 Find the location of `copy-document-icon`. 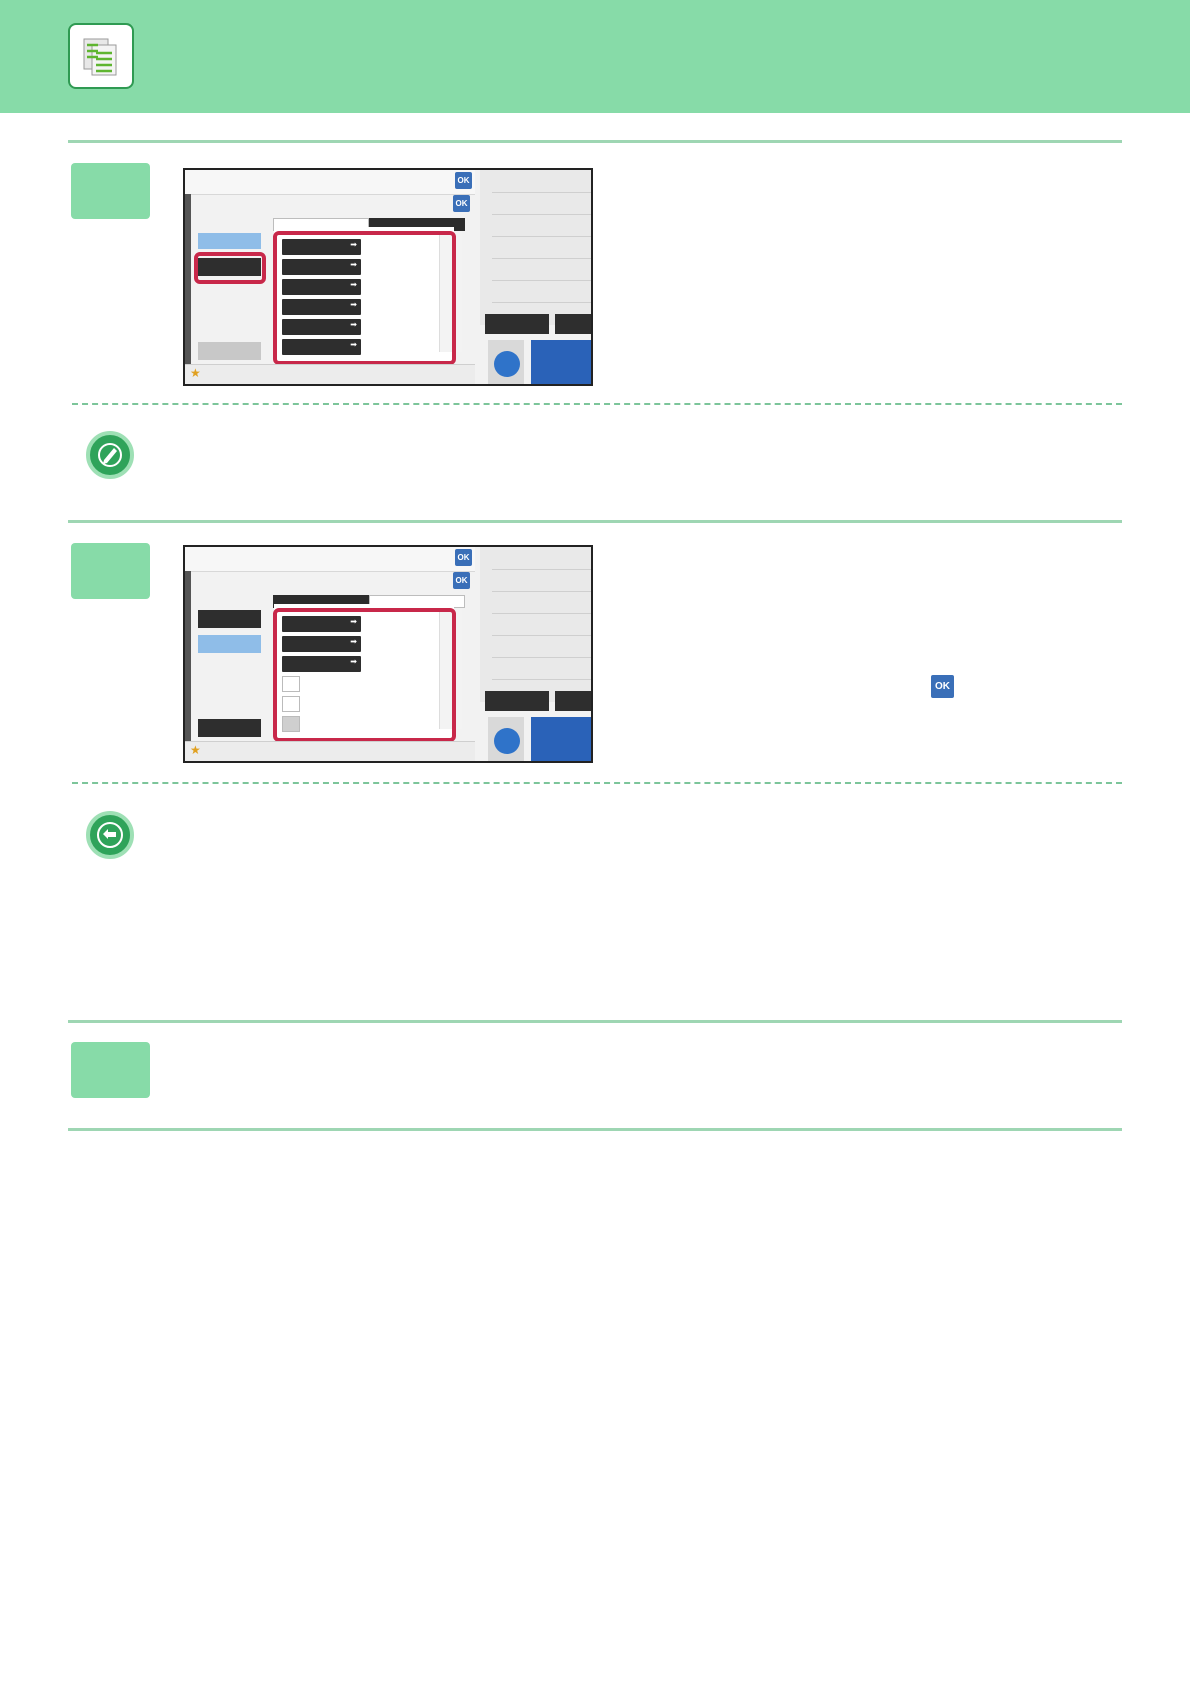

copy-document-icon is located at coordinates (101, 56).